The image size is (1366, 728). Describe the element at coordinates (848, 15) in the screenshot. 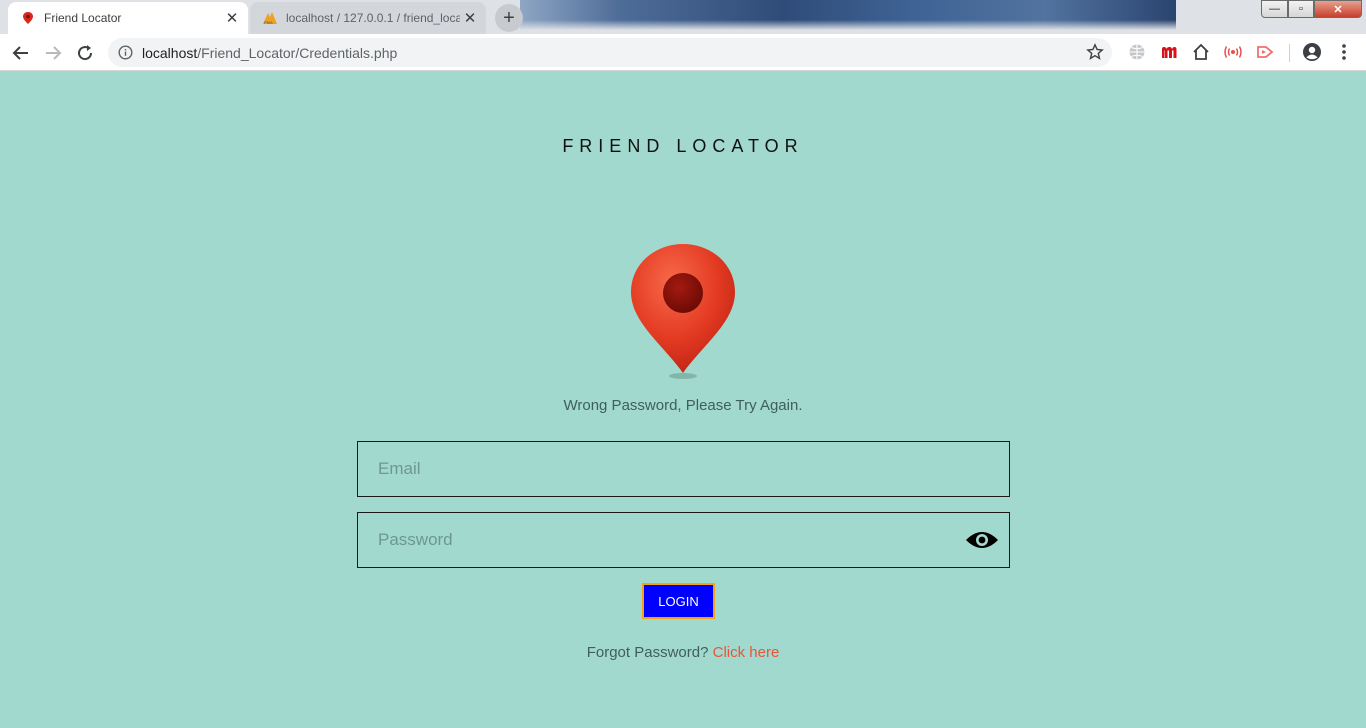

I see `window-background` at that location.